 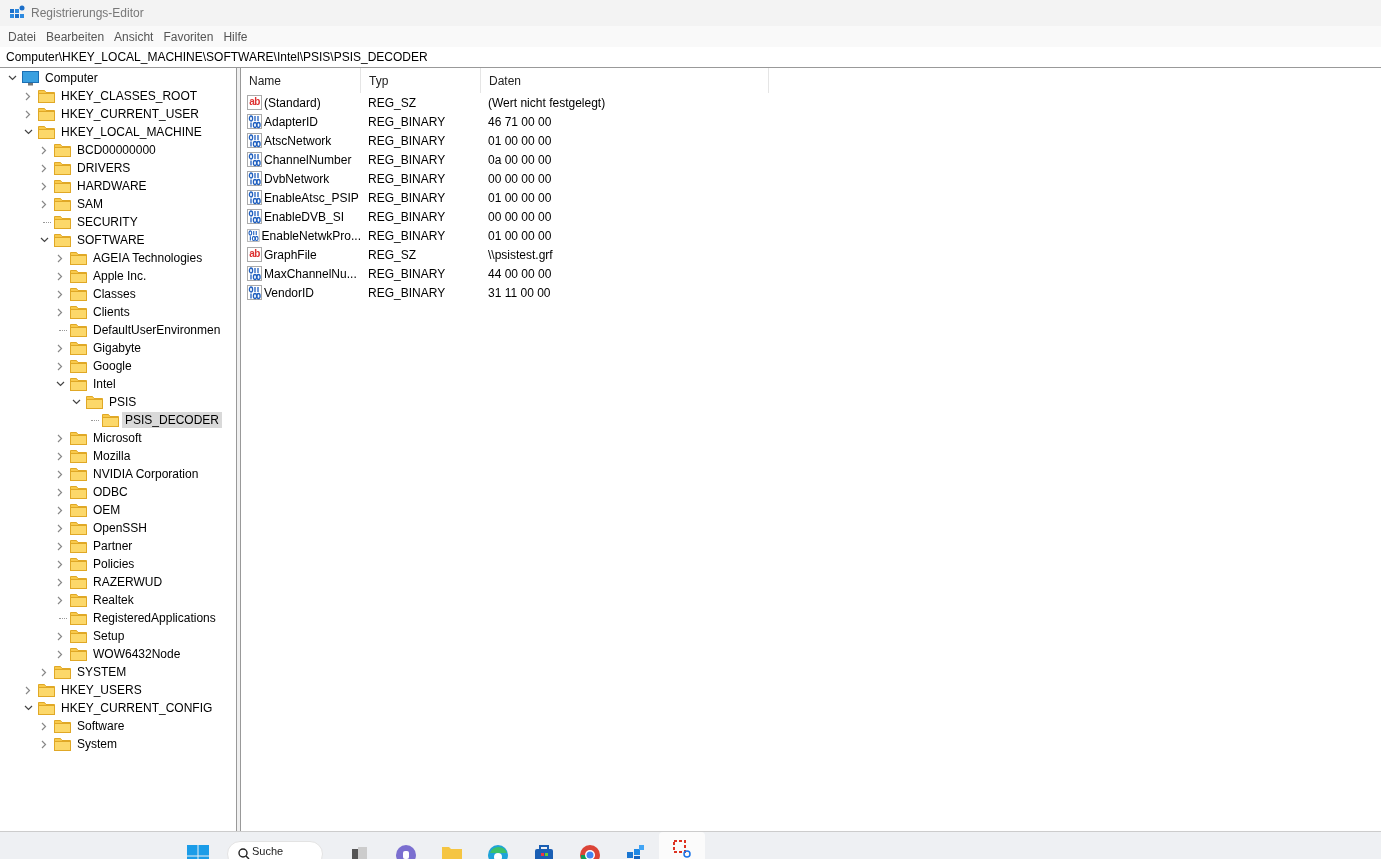 I want to click on tree-item: Partner, so click(x=113, y=546).